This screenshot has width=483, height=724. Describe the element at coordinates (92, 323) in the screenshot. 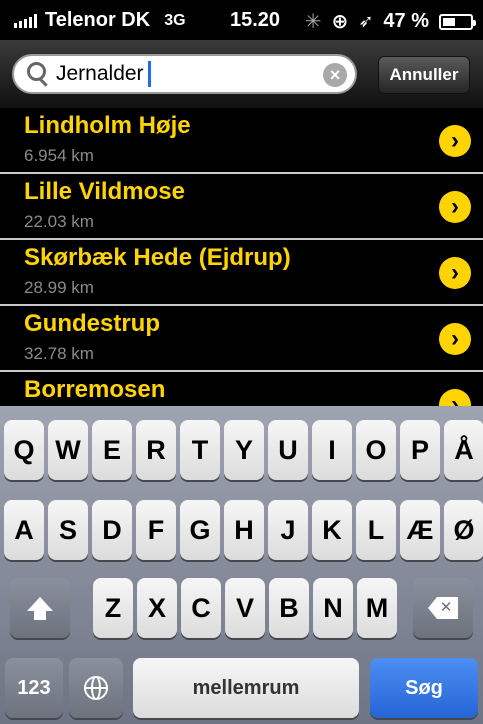

I see `result-name: Gundestrup` at that location.